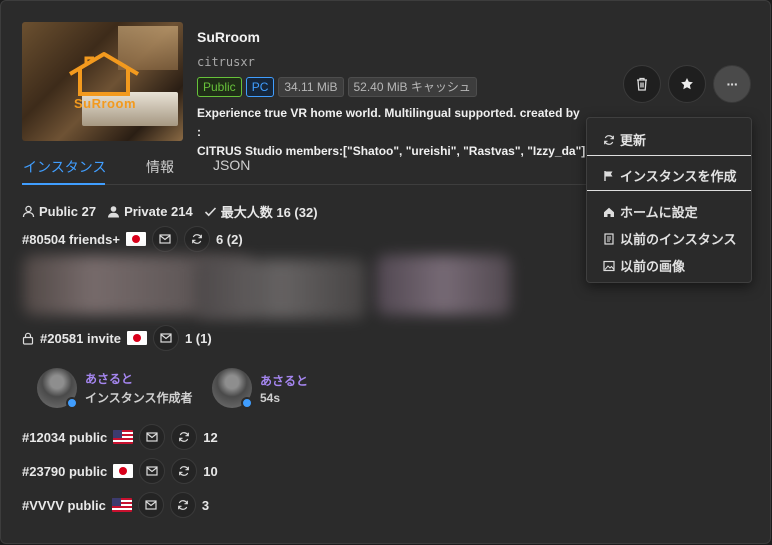 The image size is (772, 545). Describe the element at coordinates (229, 239) in the screenshot. I see `user-count: 6 (2)` at that location.